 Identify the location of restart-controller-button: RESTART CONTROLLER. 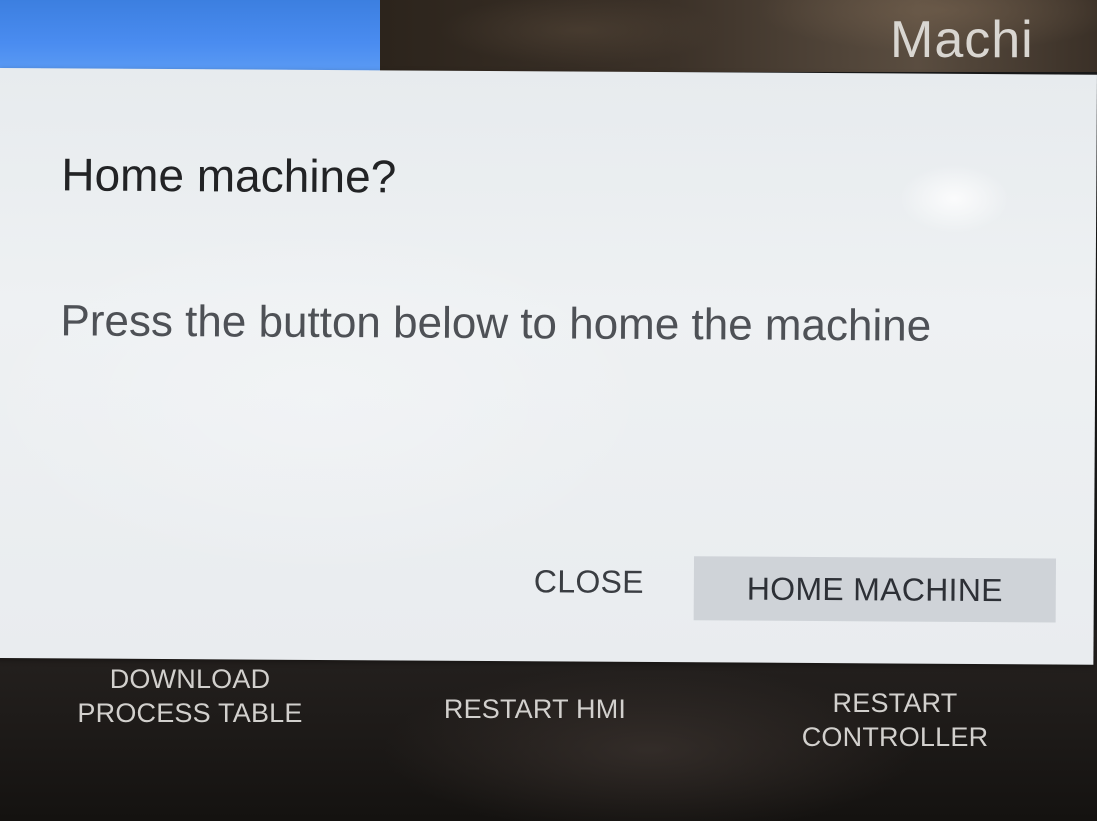
(895, 720).